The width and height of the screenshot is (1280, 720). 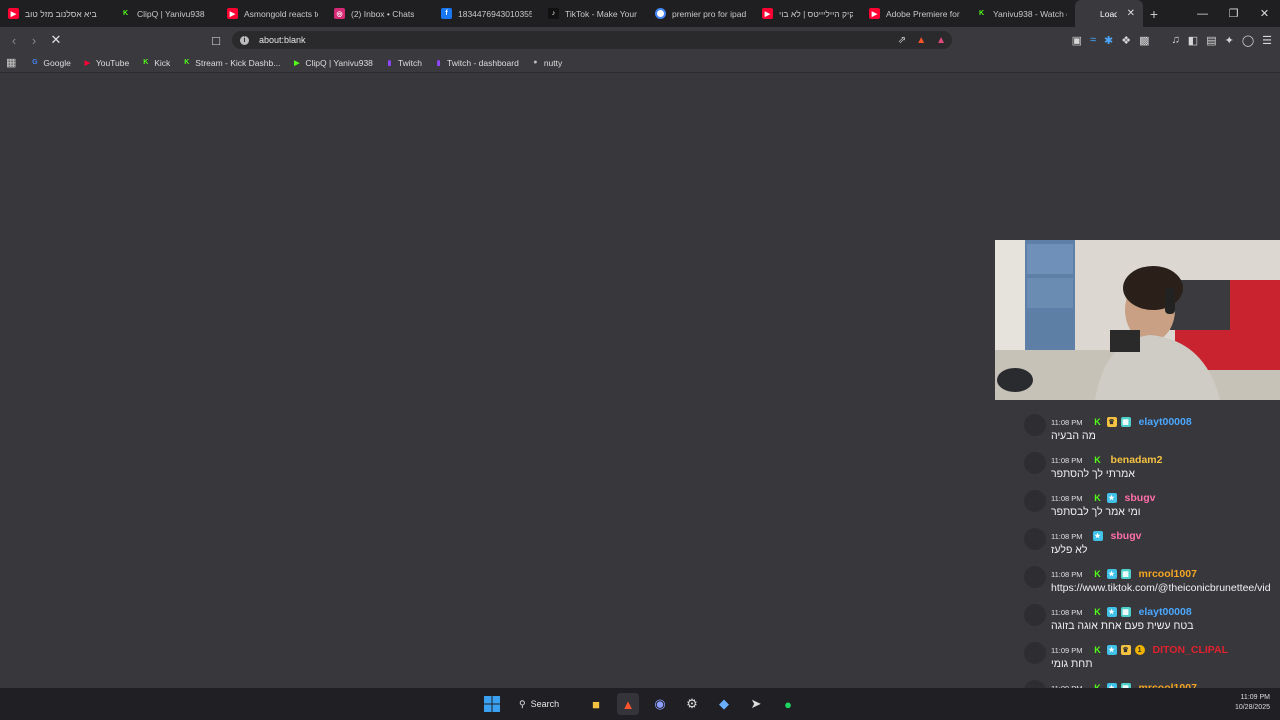 What do you see at coordinates (56, 40) in the screenshot?
I see `stop-loading-button: ✕` at bounding box center [56, 40].